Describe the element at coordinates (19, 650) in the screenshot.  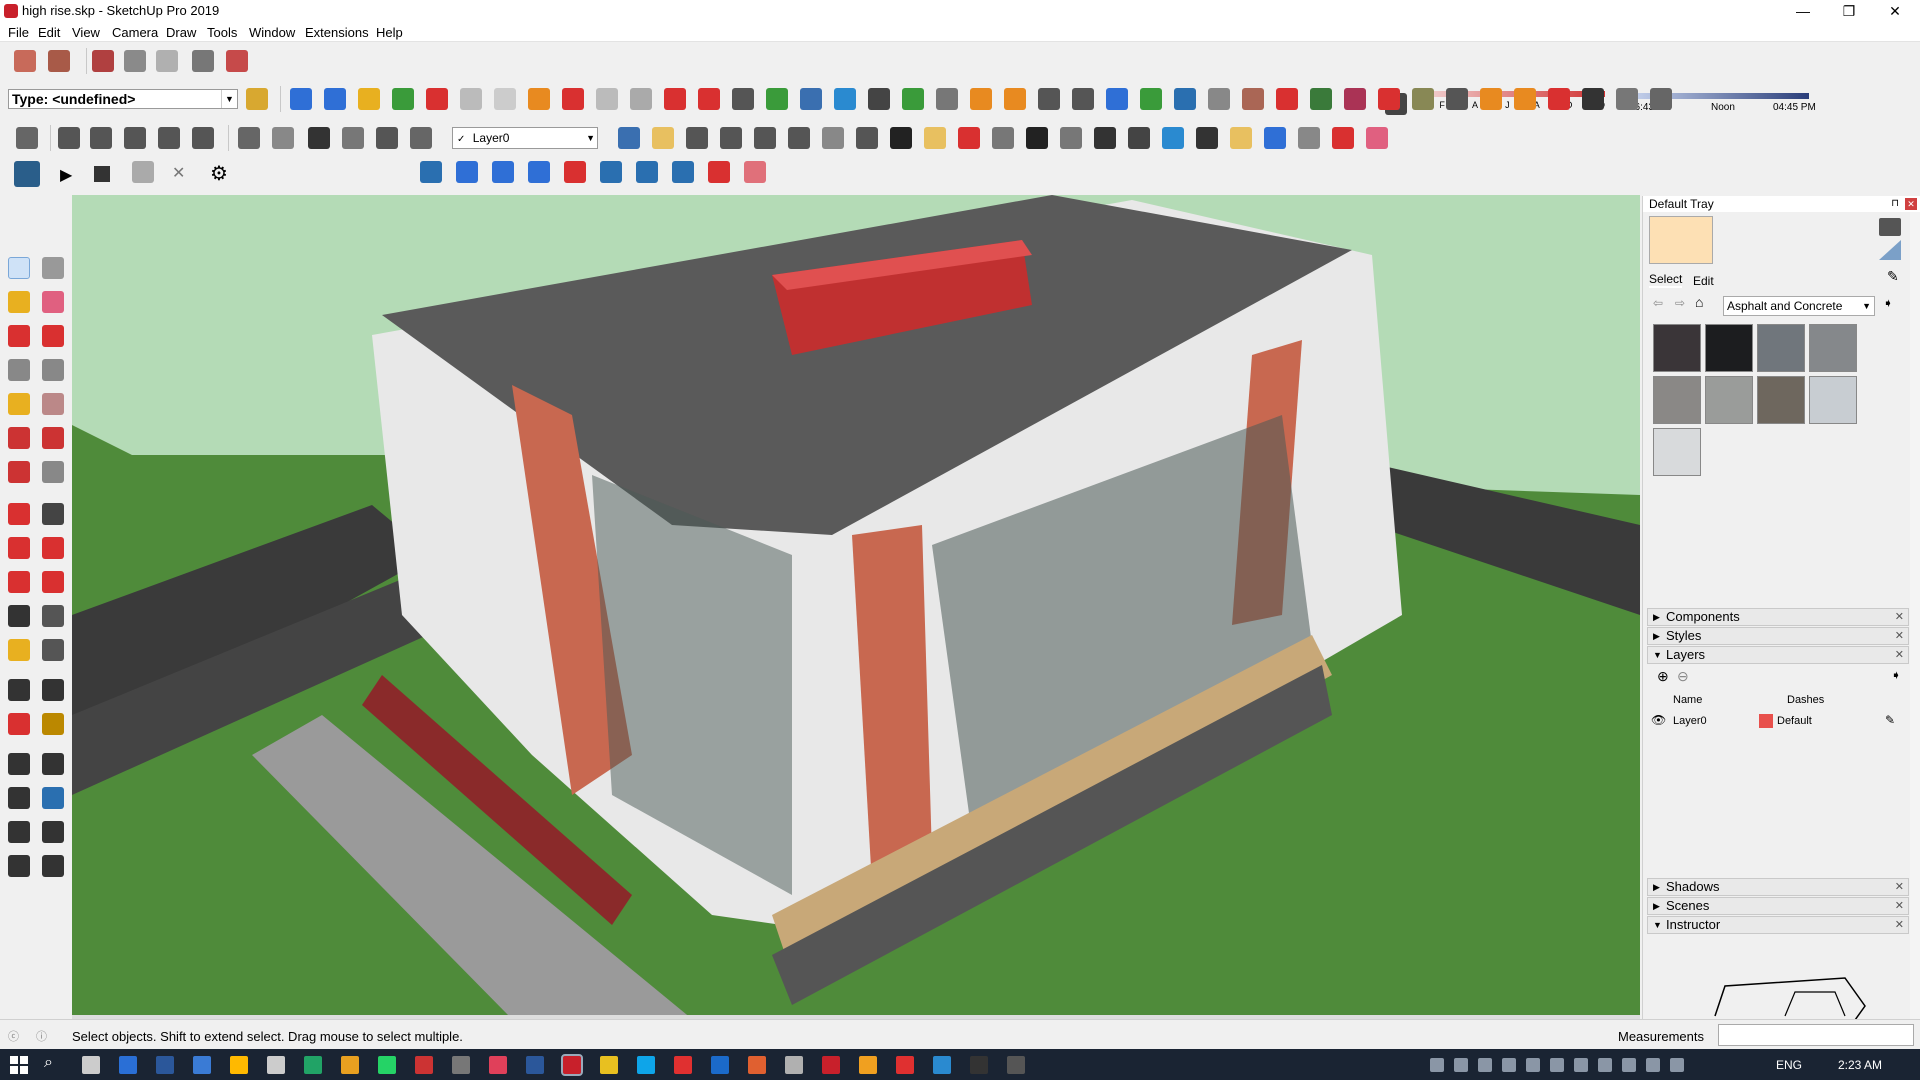
I see `protractor-left-icon` at that location.